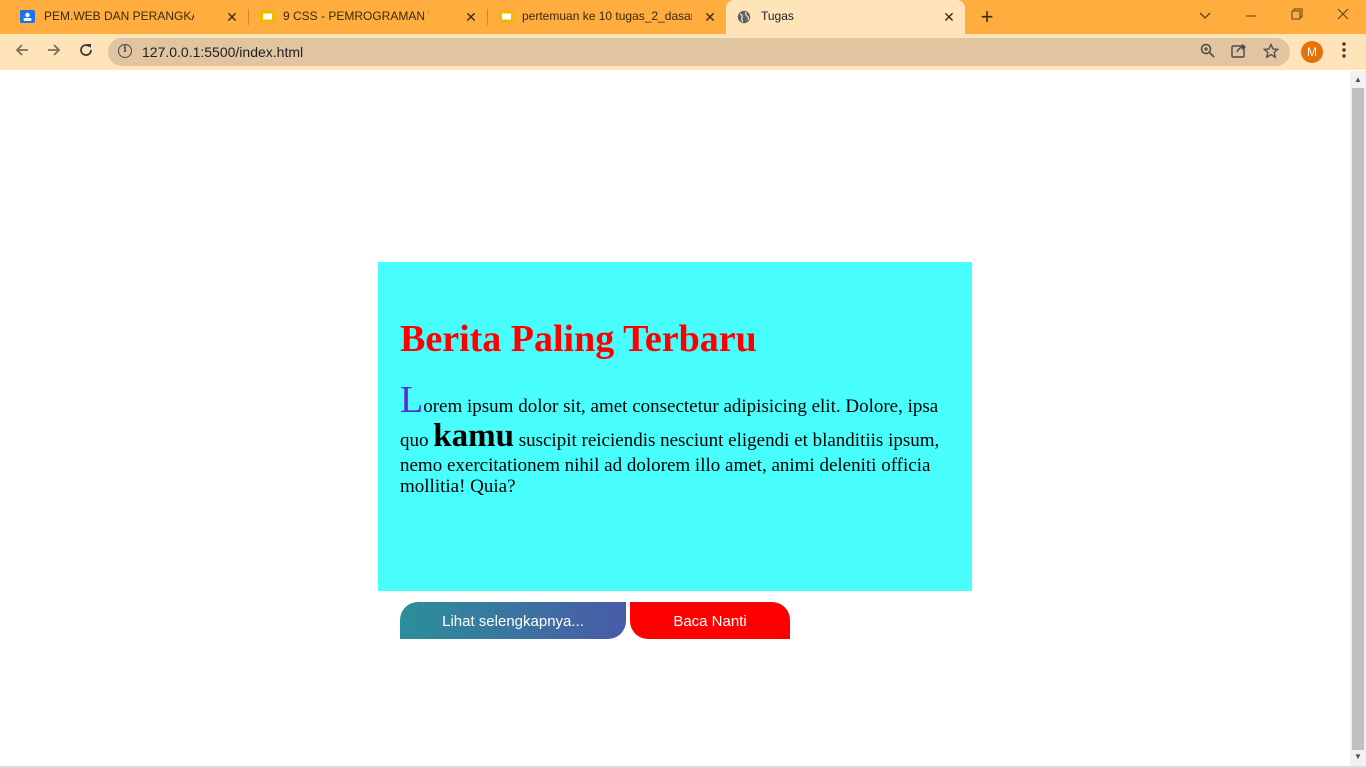 The height and width of the screenshot is (768, 1366). Describe the element at coordinates (125, 51) in the screenshot. I see `site-info-icon: i` at that location.